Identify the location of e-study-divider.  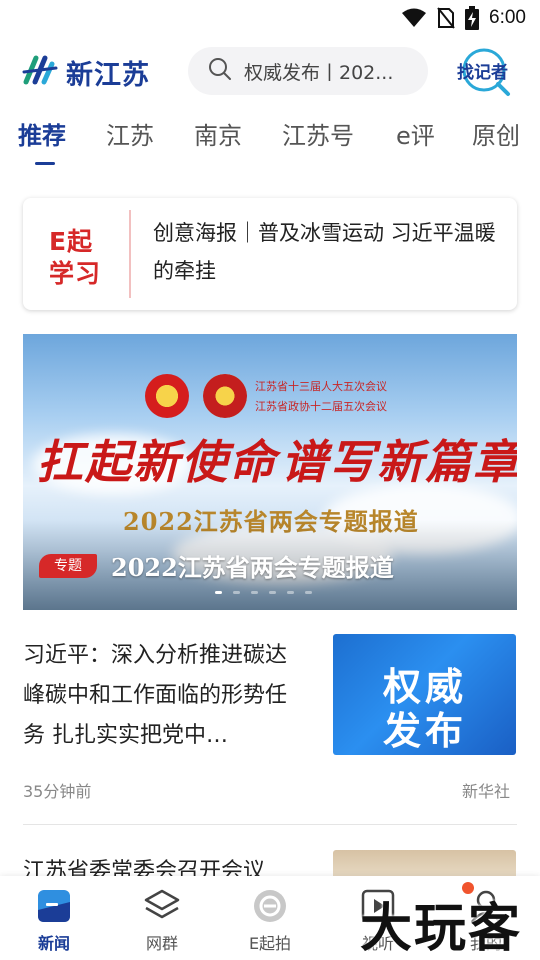
(130, 254).